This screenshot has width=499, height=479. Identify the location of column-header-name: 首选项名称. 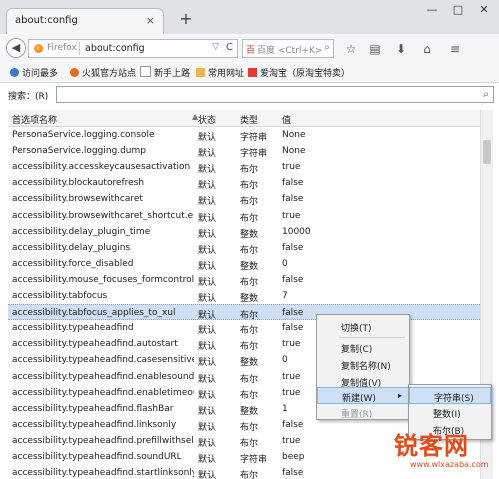
(34, 119).